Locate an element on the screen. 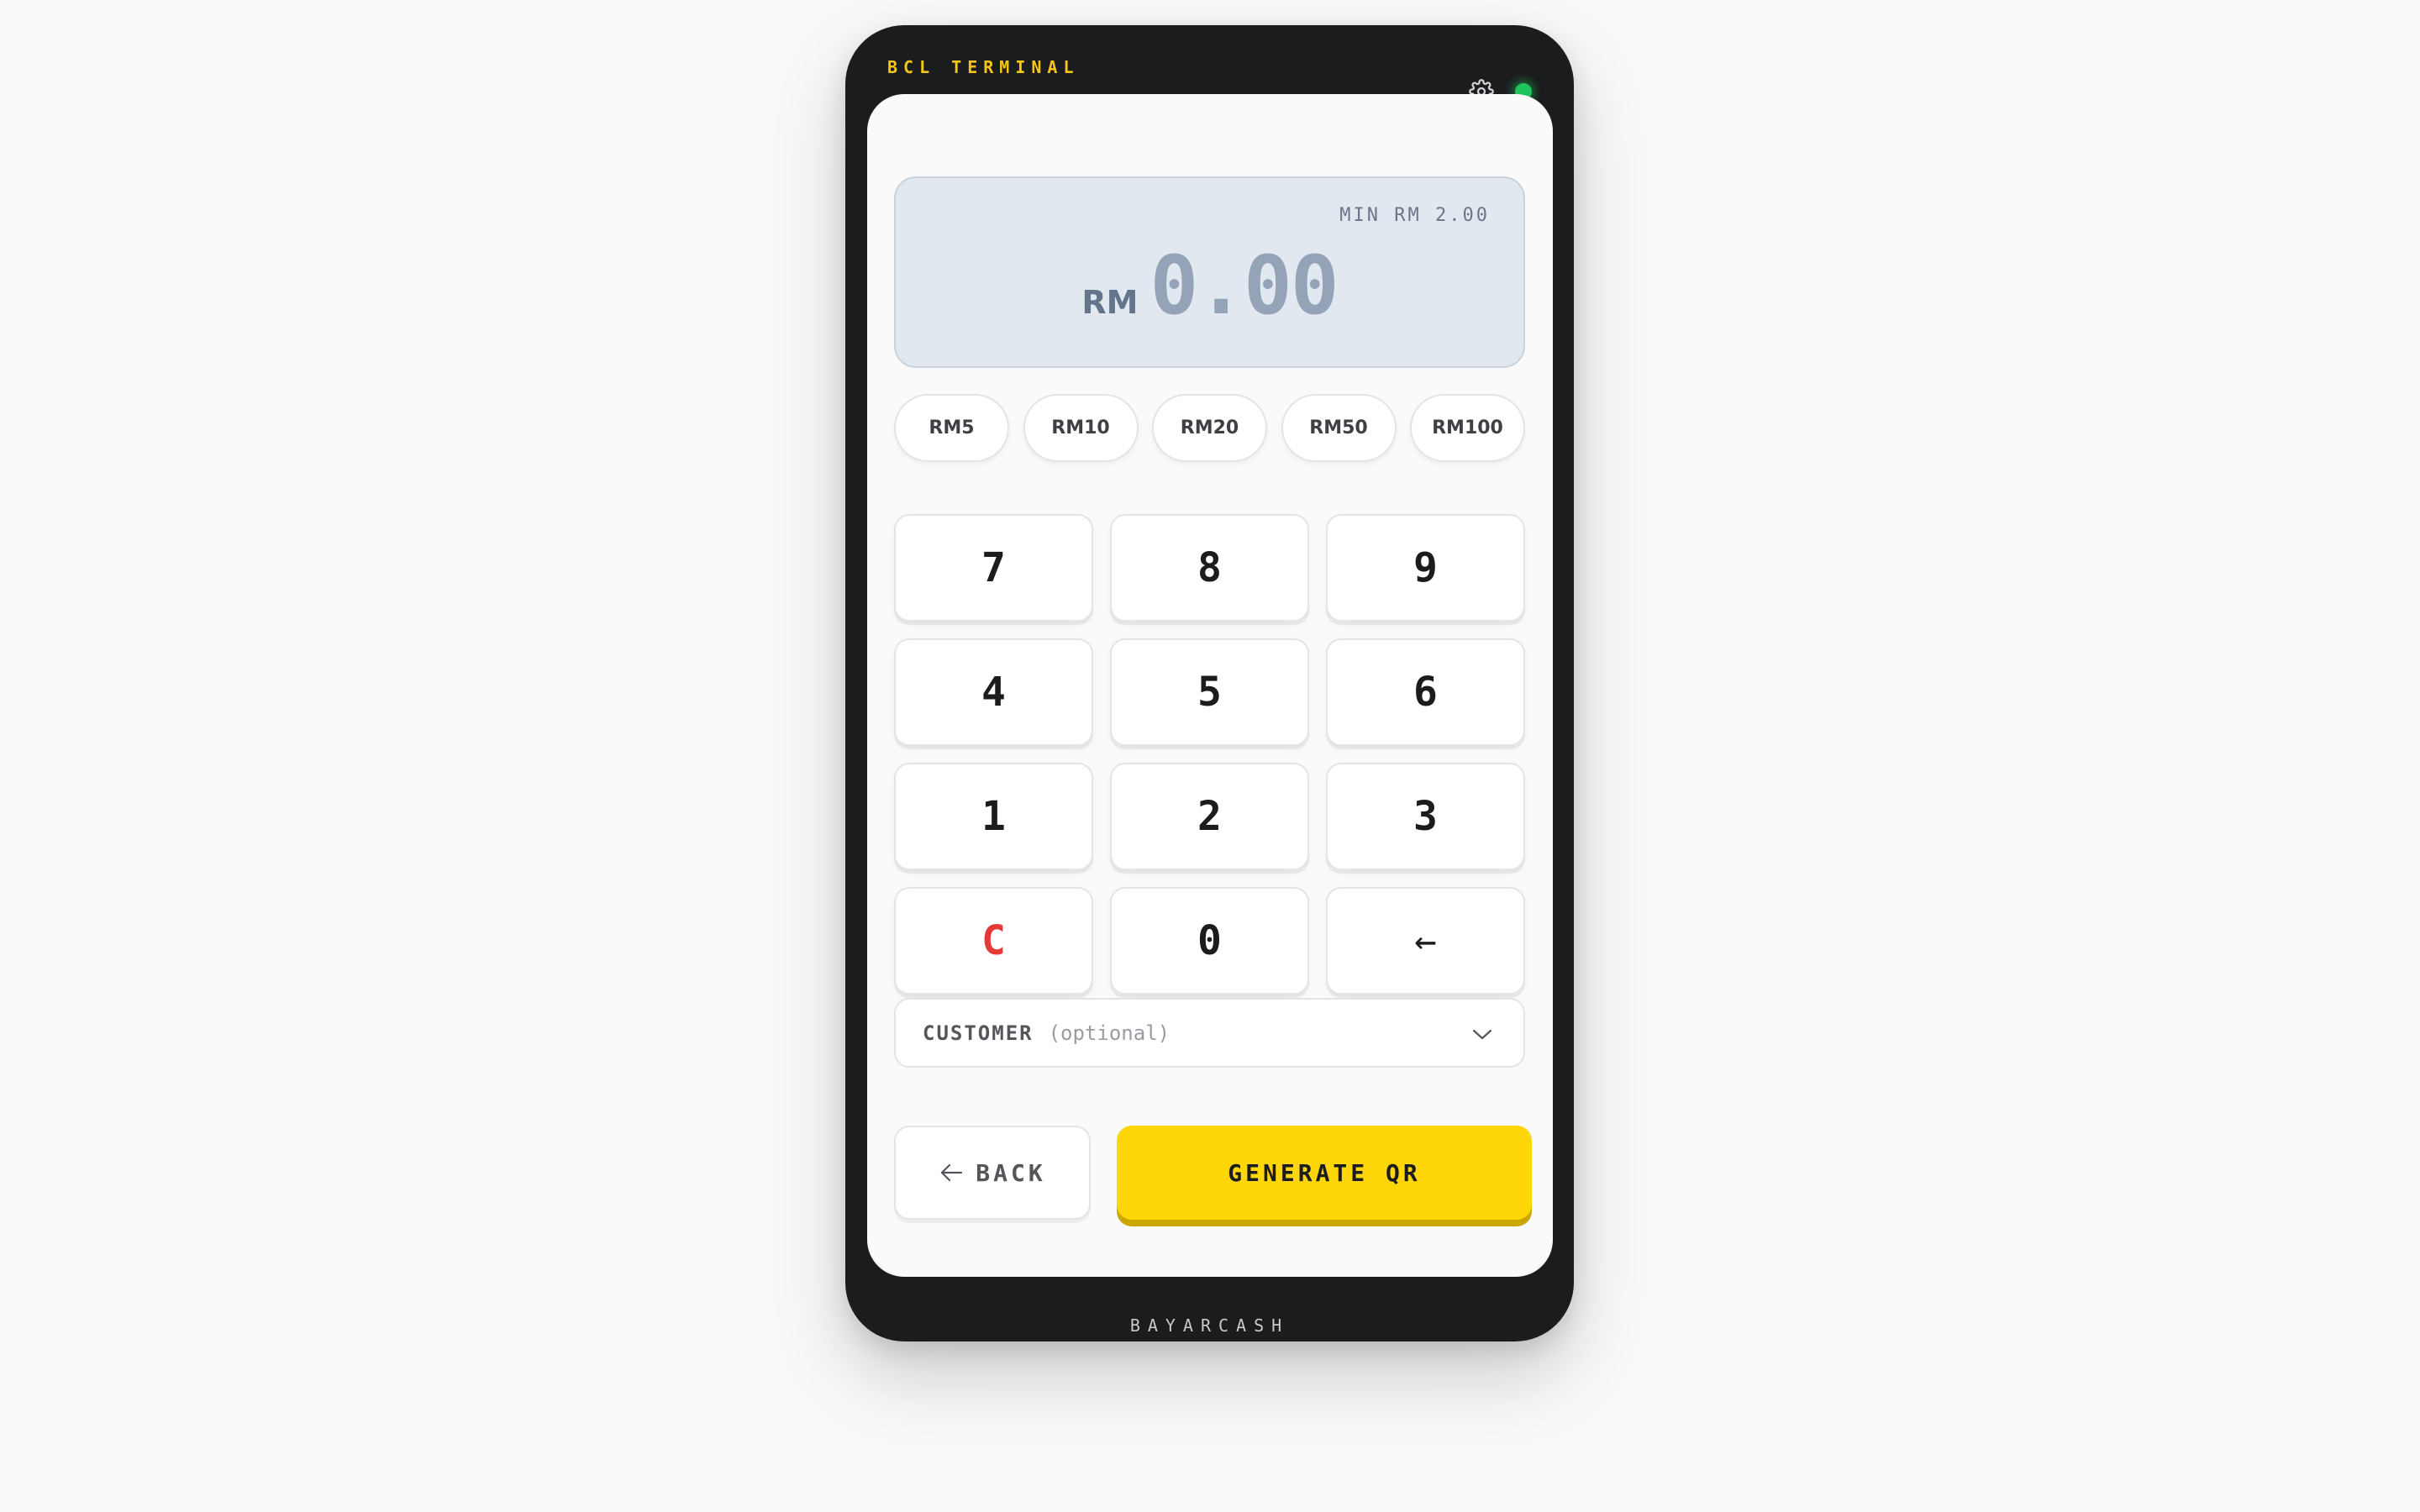 The image size is (2420, 1512). key-3: 3 is located at coordinates (1425, 816).